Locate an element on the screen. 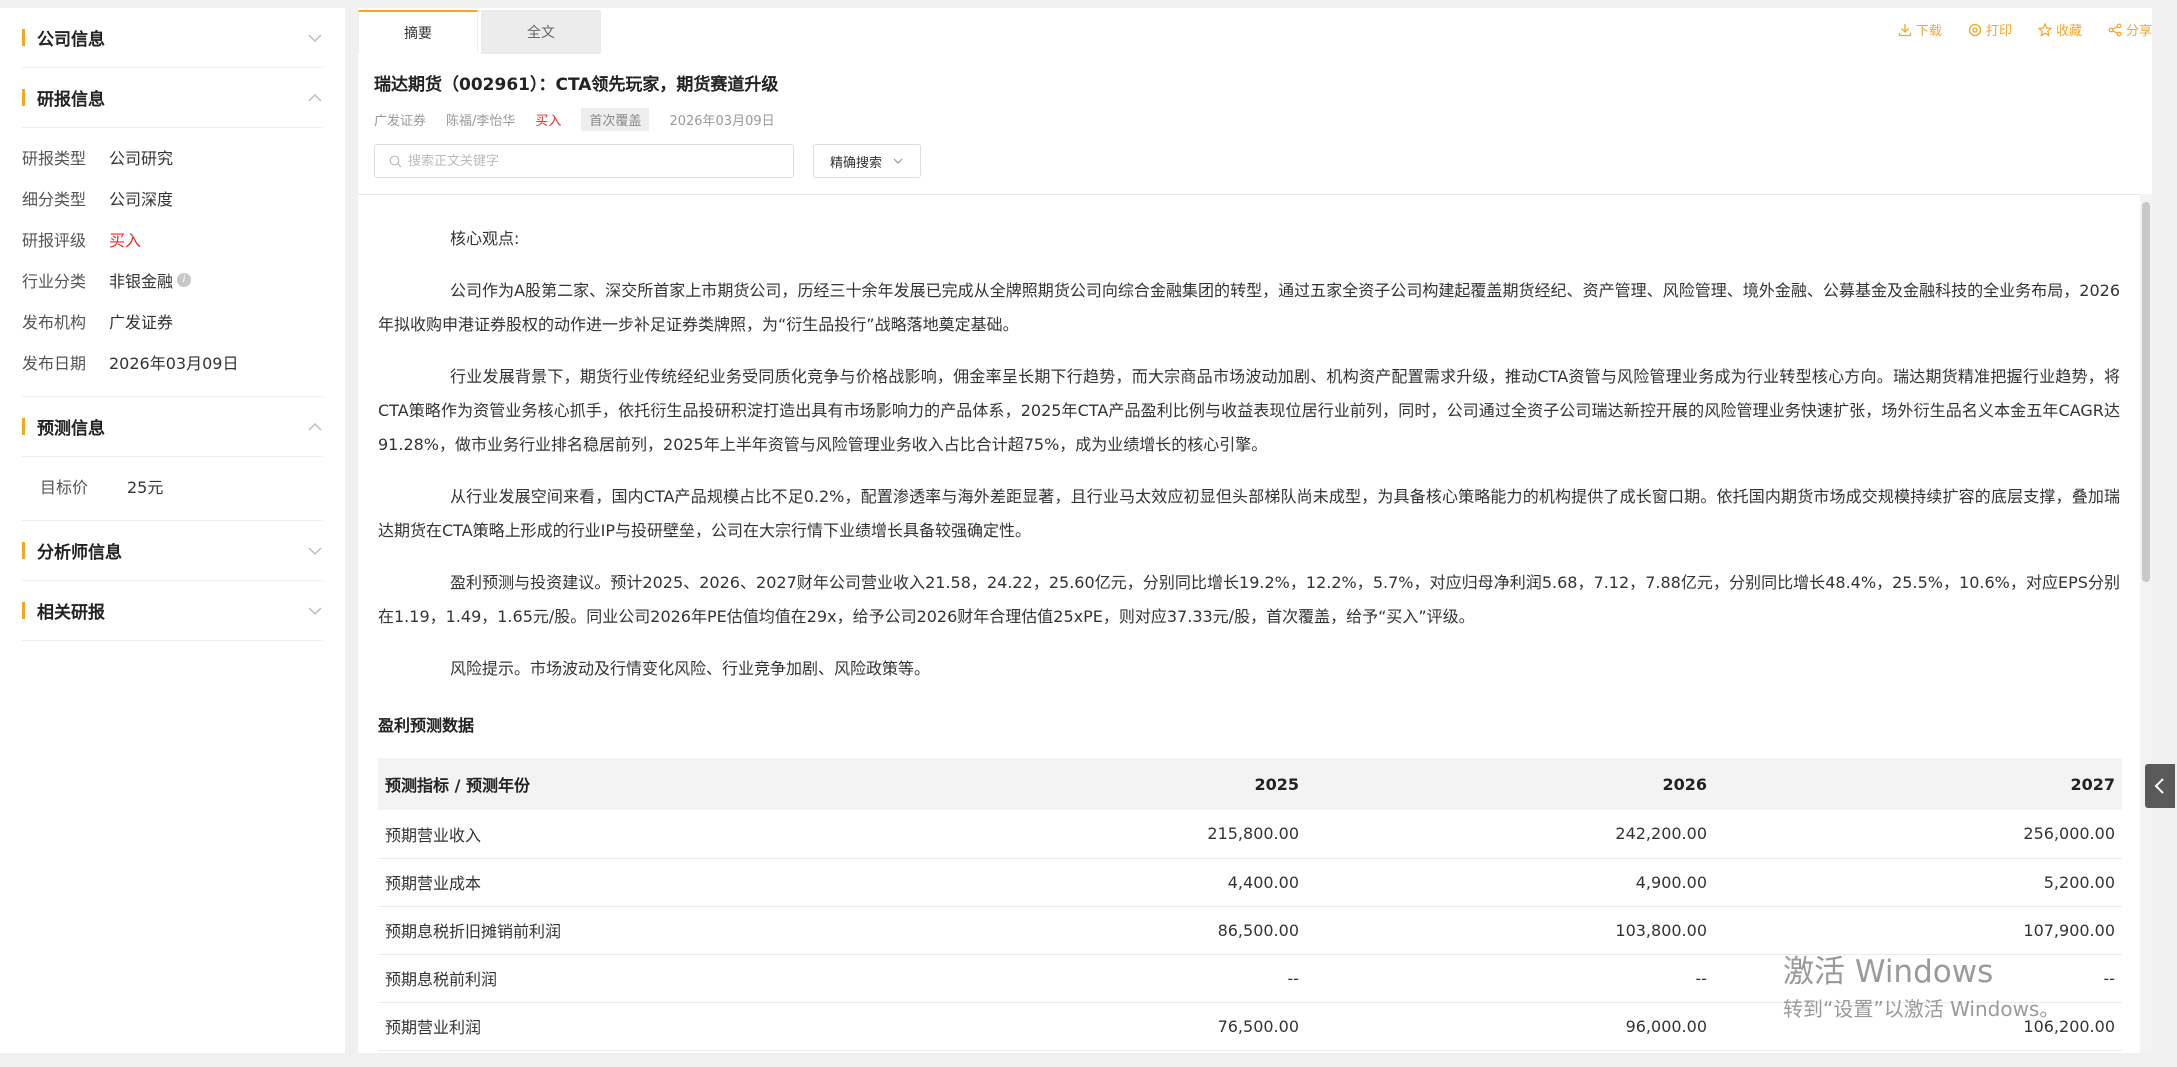  authors: 陈福/李怡华 is located at coordinates (480, 119).